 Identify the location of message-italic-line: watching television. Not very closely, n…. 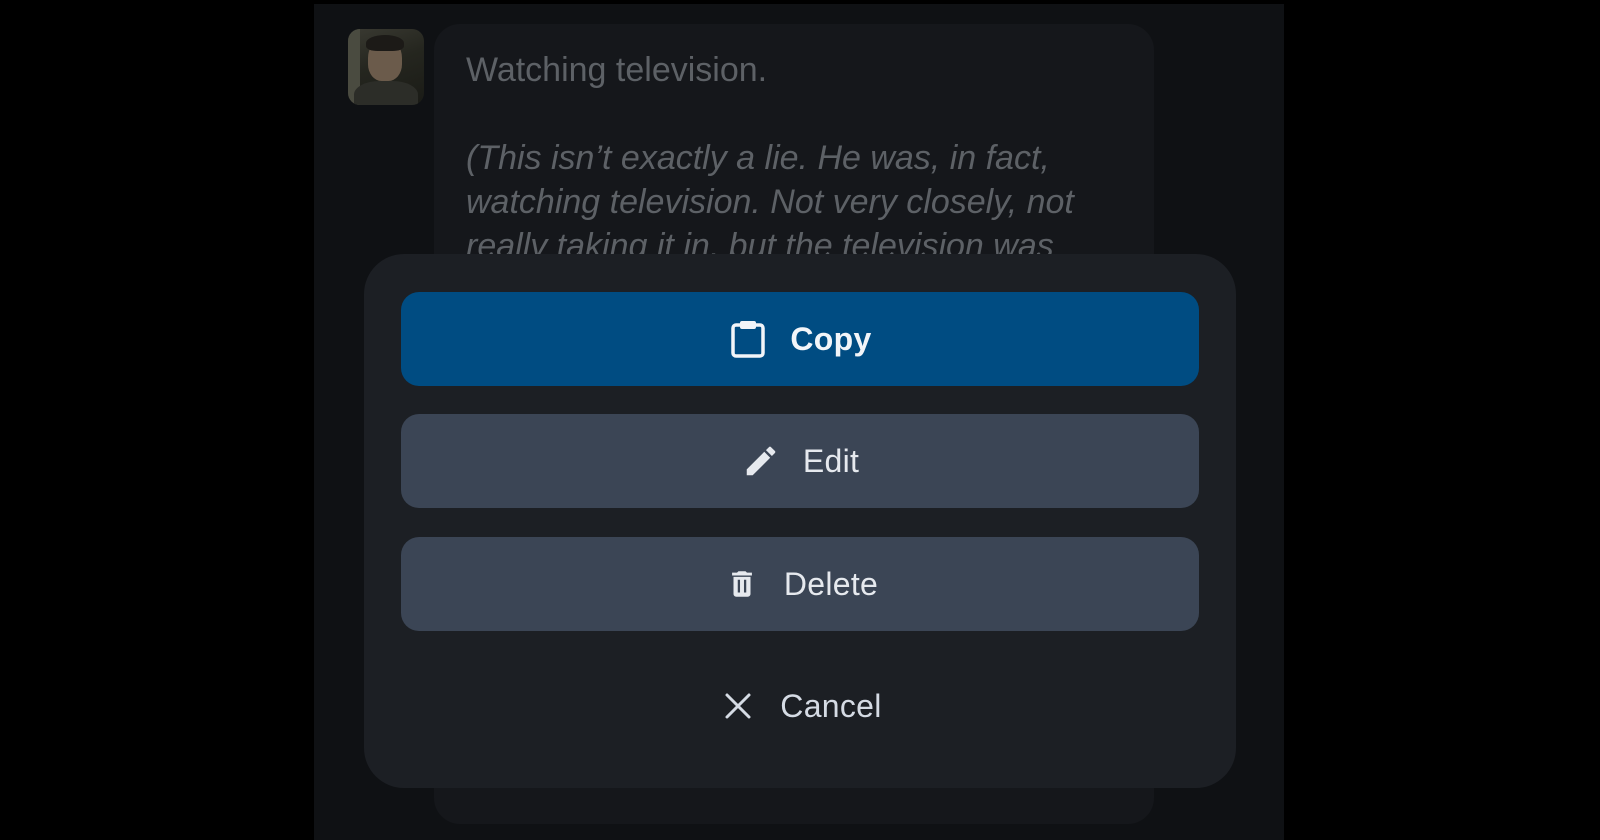
(770, 202).